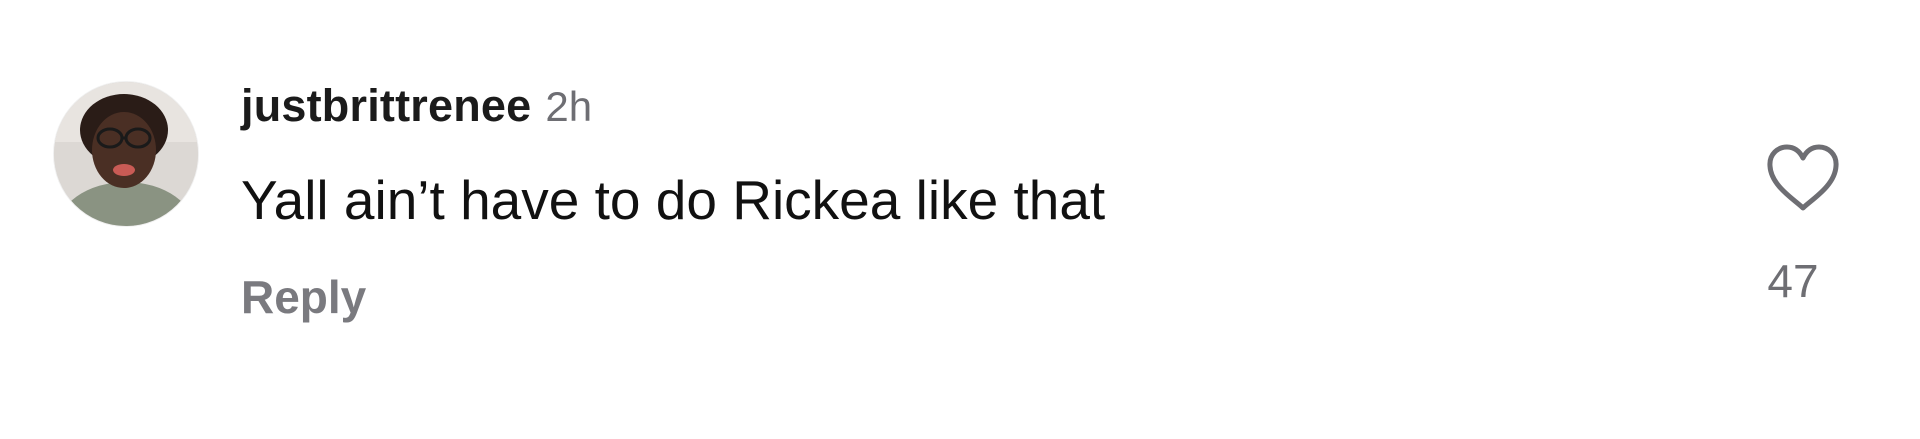 The height and width of the screenshot is (439, 1920). What do you see at coordinates (386, 106) in the screenshot?
I see `username-link: justbrittrenee` at bounding box center [386, 106].